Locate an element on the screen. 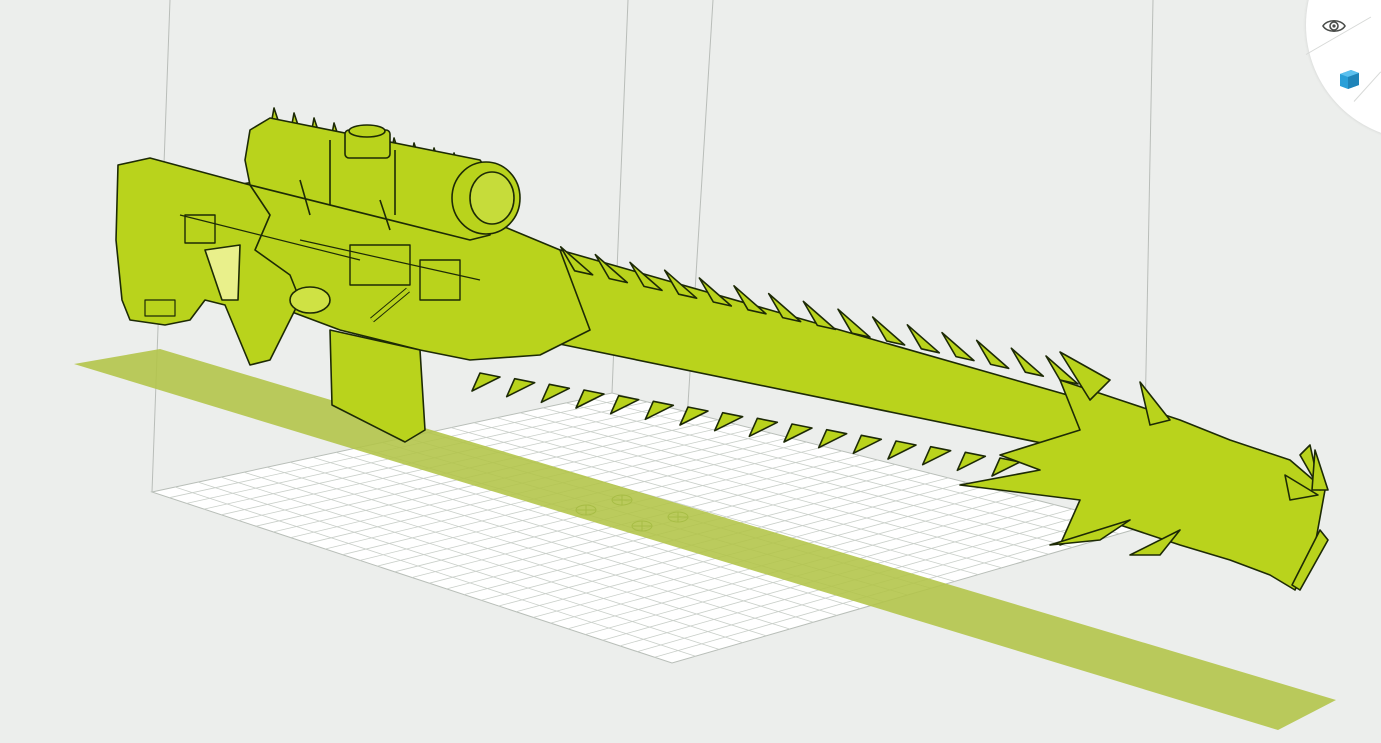 This screenshot has height=743, width=1381. model-trigger-guard is located at coordinates (310, 300).